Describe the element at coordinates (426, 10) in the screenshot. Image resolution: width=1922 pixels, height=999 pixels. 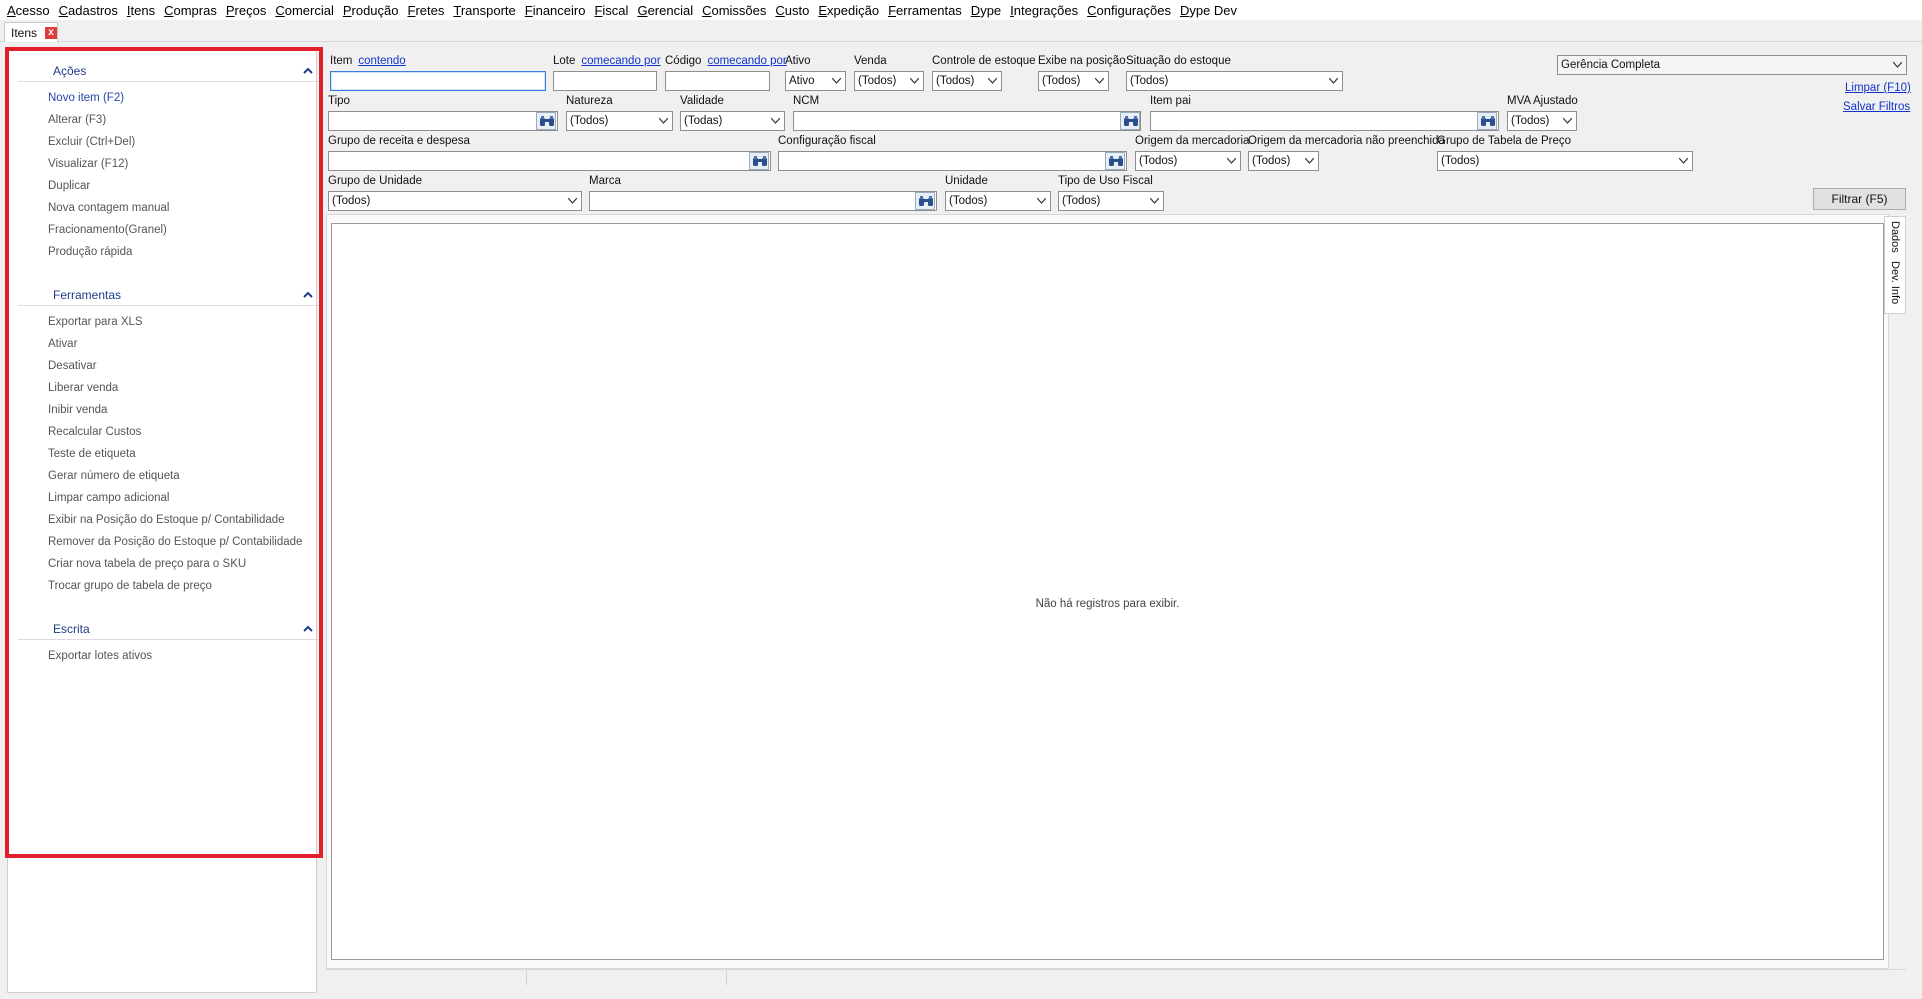
I see `menu-item-7: Fretes` at that location.